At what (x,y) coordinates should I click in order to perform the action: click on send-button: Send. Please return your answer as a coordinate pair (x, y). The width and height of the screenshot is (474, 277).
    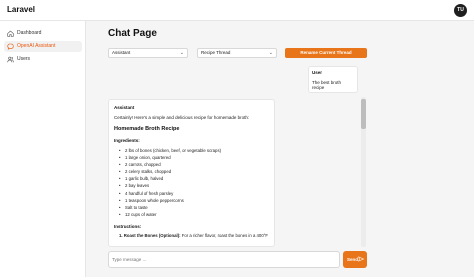
    Looking at the image, I should click on (355, 259).